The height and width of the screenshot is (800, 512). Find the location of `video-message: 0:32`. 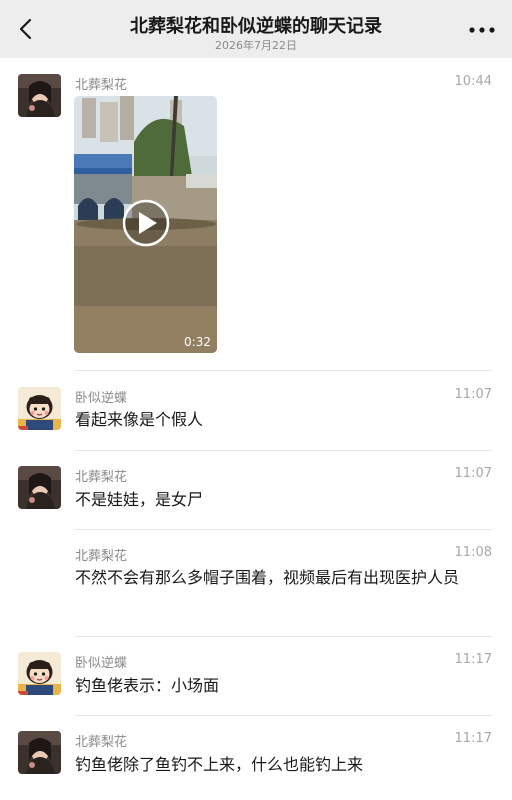

video-message: 0:32 is located at coordinates (145, 224).